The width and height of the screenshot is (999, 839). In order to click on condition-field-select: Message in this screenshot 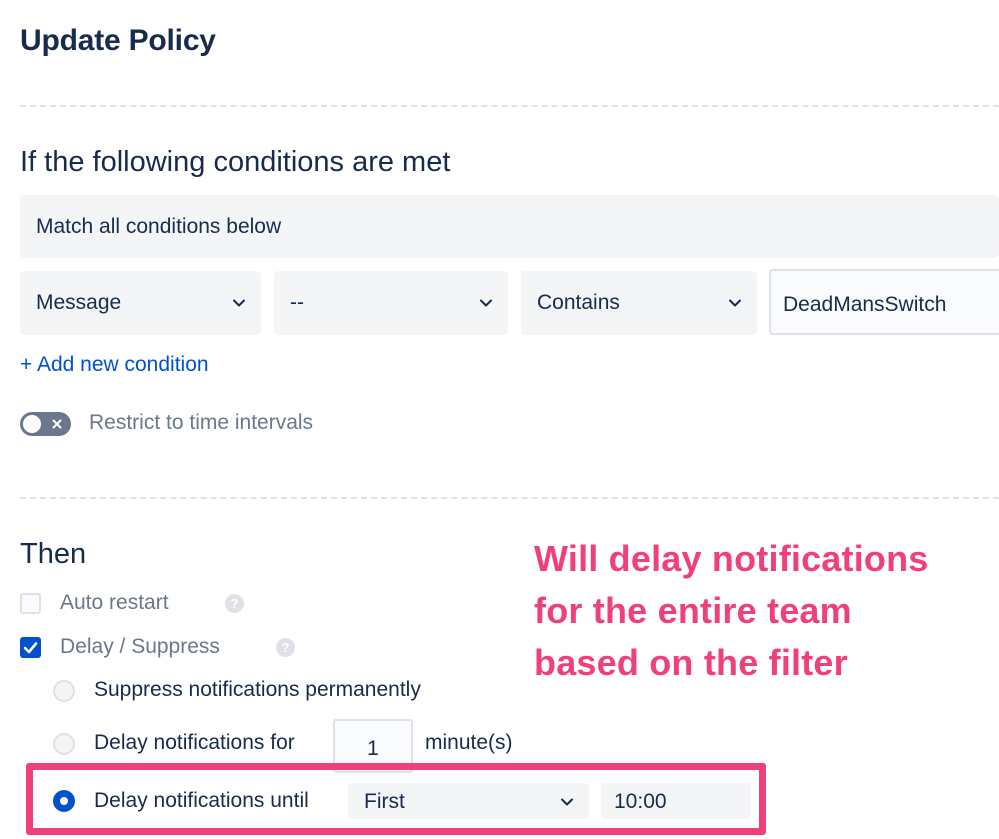, I will do `click(140, 303)`.